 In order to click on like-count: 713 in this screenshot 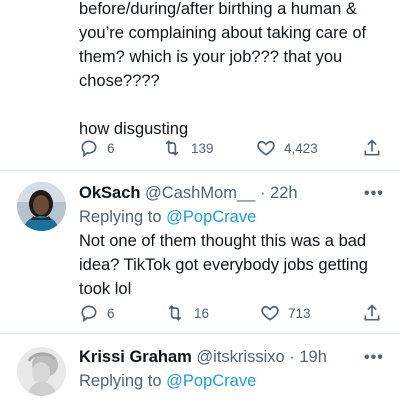, I will do `click(299, 313)`.